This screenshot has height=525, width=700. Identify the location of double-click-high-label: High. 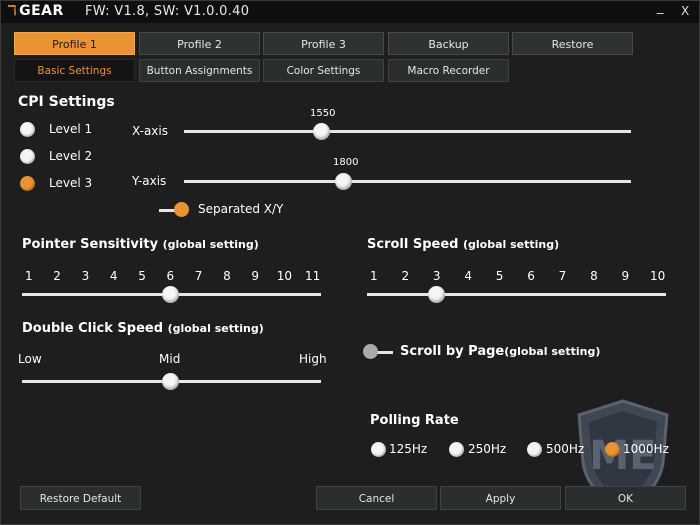
(313, 359).